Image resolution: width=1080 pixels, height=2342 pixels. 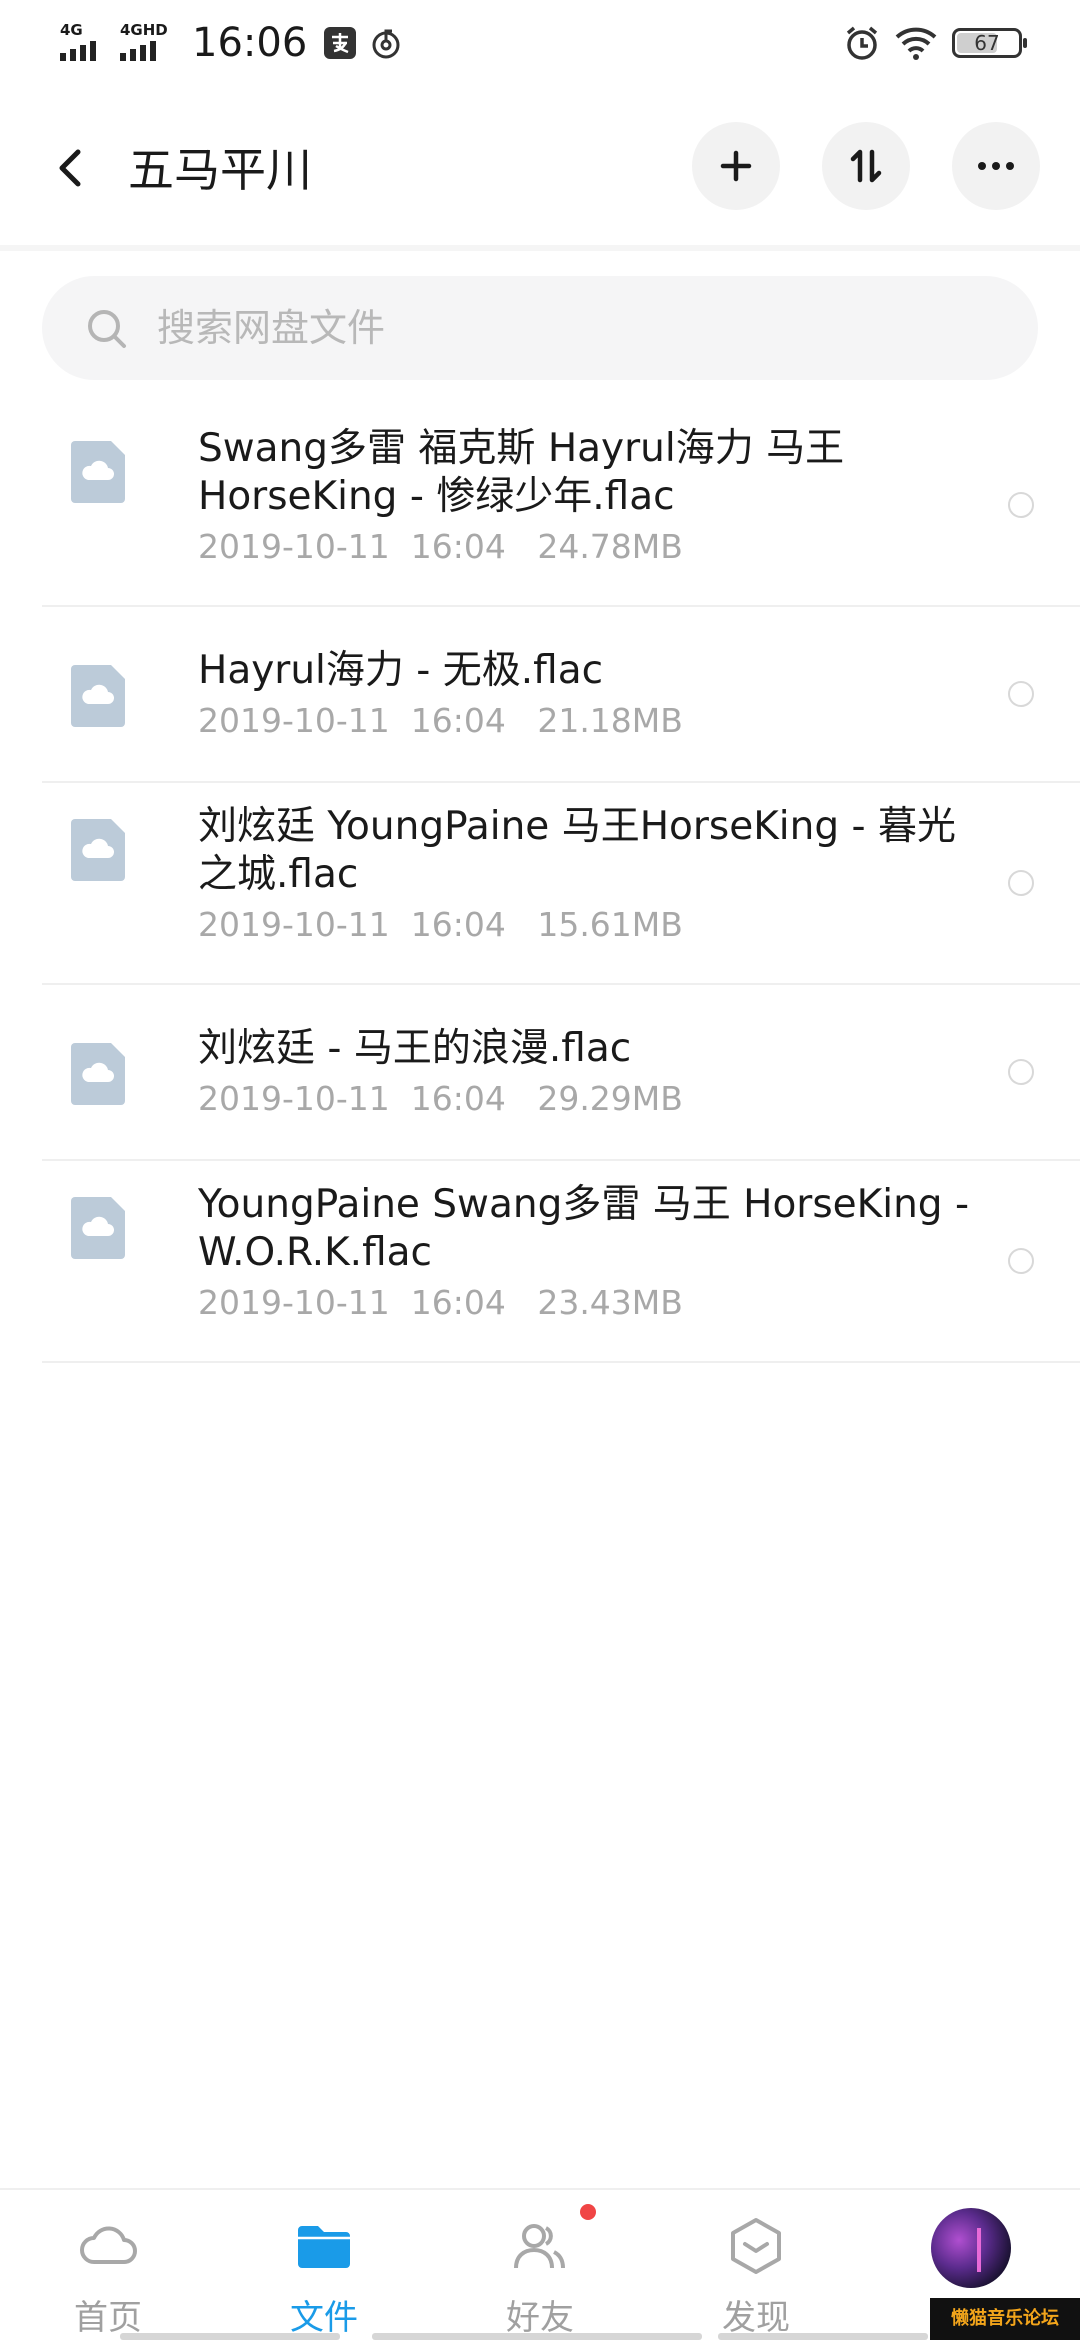 I want to click on file-meta: 2019-10-11 16:04 23.43MB, so click(x=440, y=1302).